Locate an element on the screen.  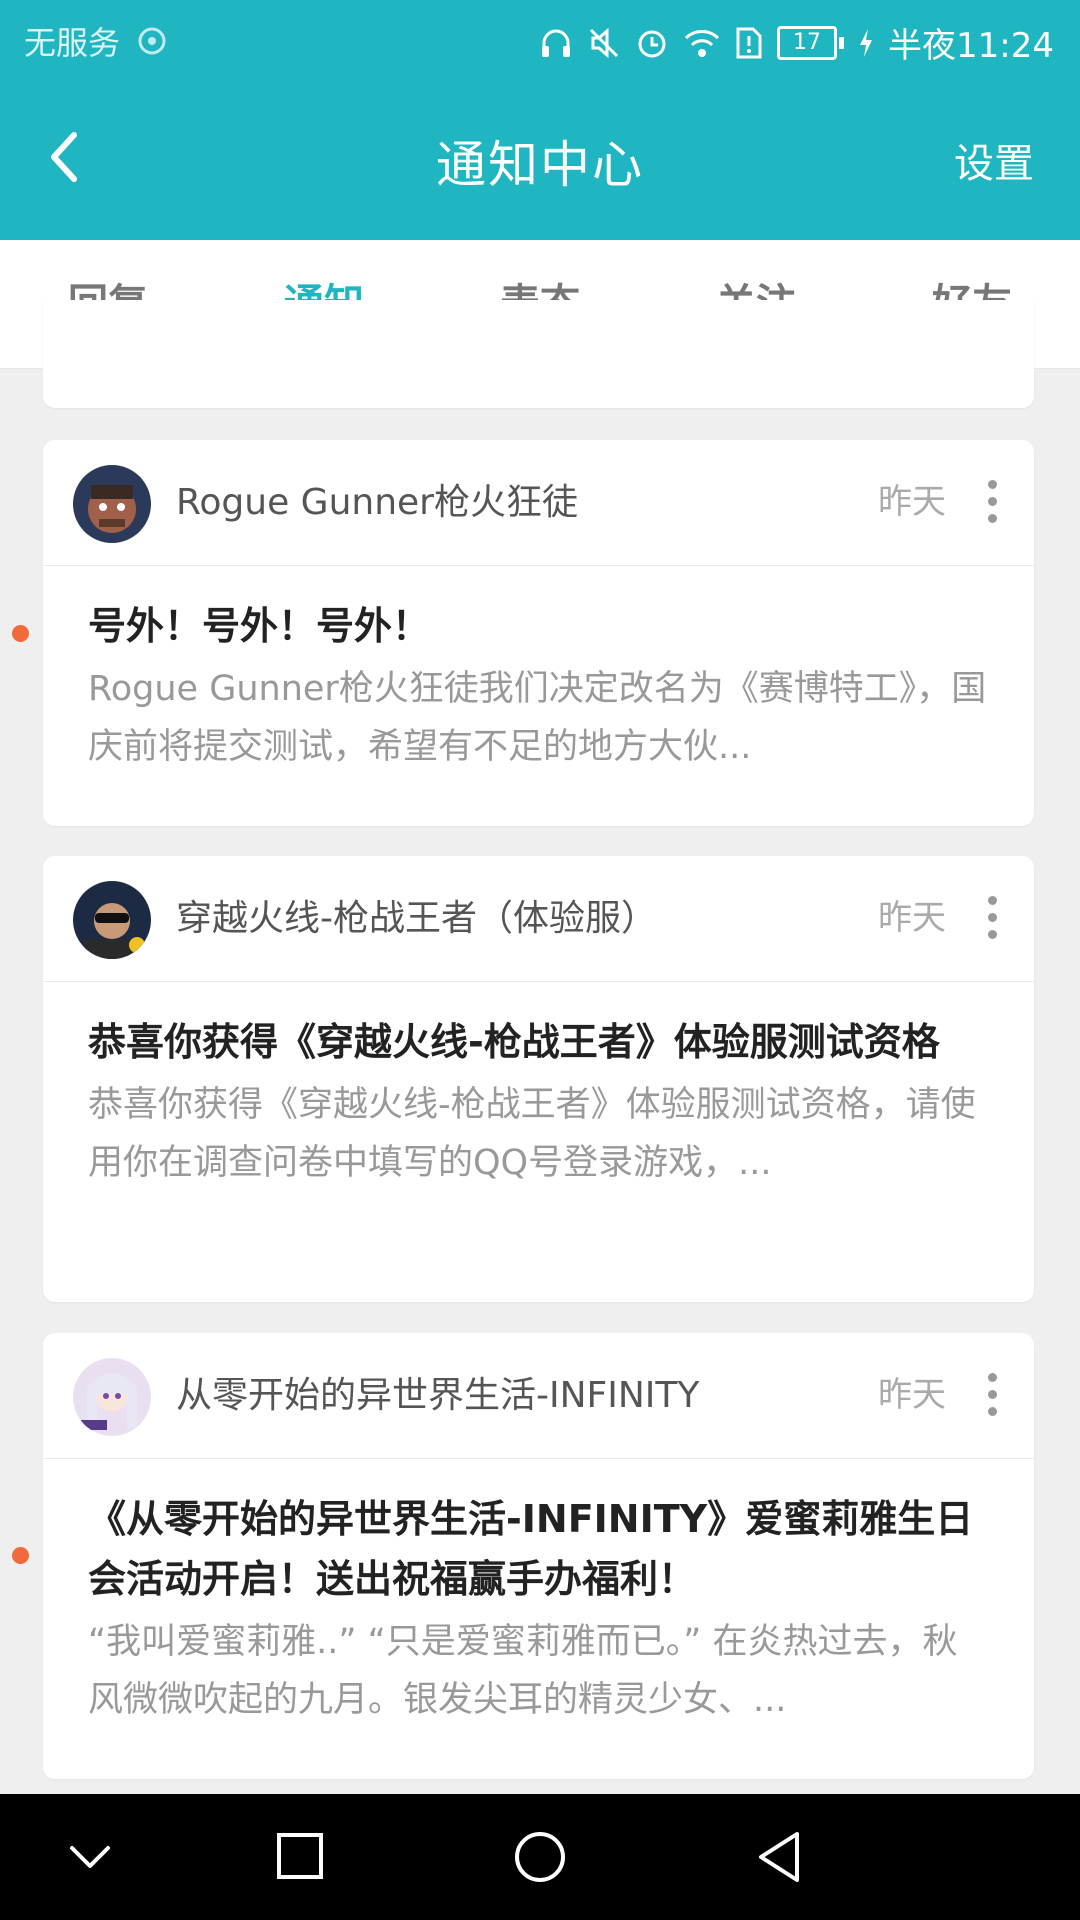
system-nav-bar is located at coordinates (540, 1857).